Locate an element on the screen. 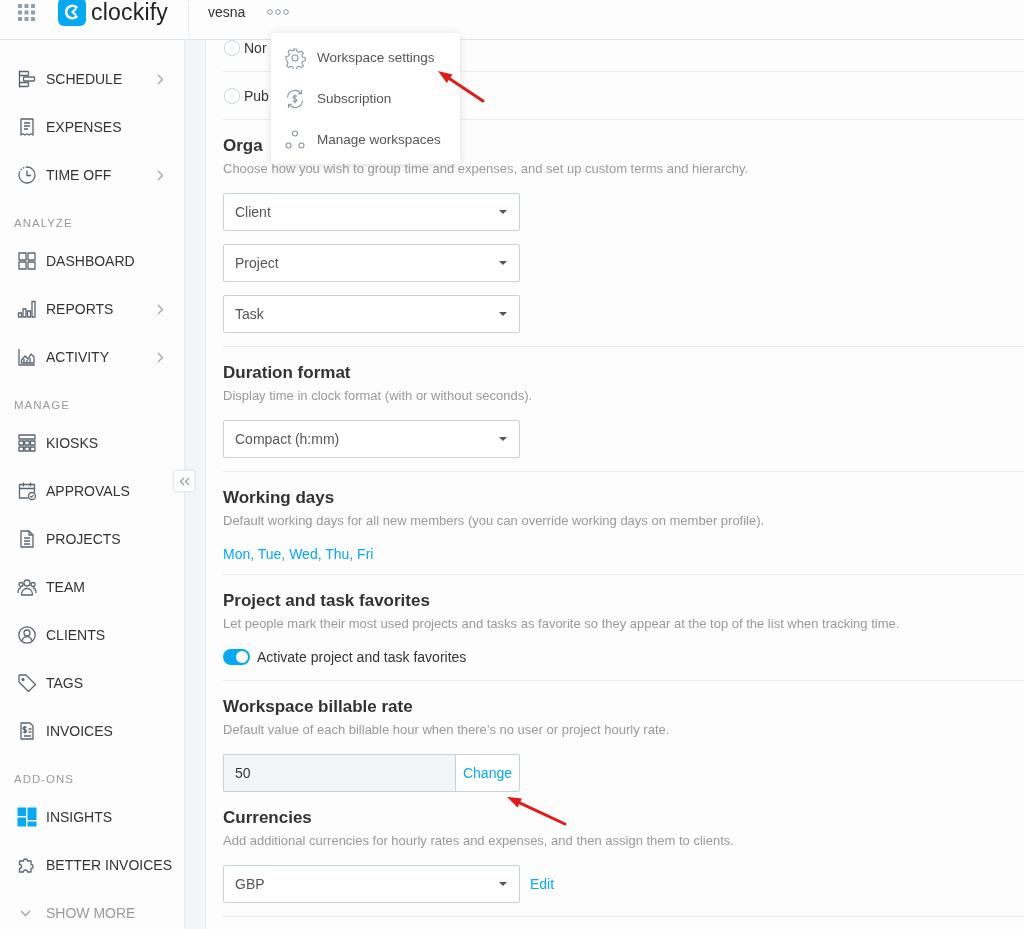 This screenshot has height=929, width=1024. section-title: Currencies is located at coordinates (267, 818).